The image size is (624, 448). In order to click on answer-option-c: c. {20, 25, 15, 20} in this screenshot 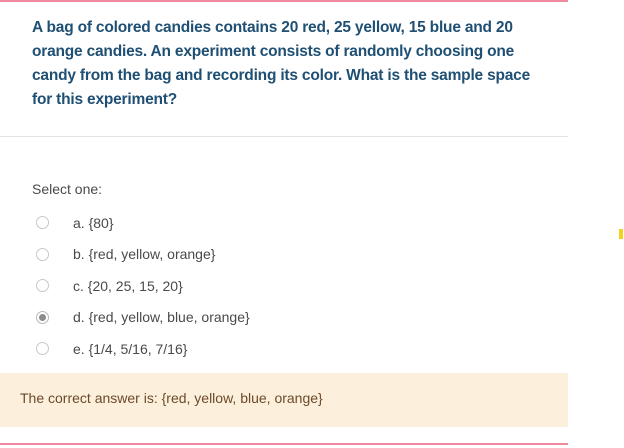, I will do `click(286, 286)`.